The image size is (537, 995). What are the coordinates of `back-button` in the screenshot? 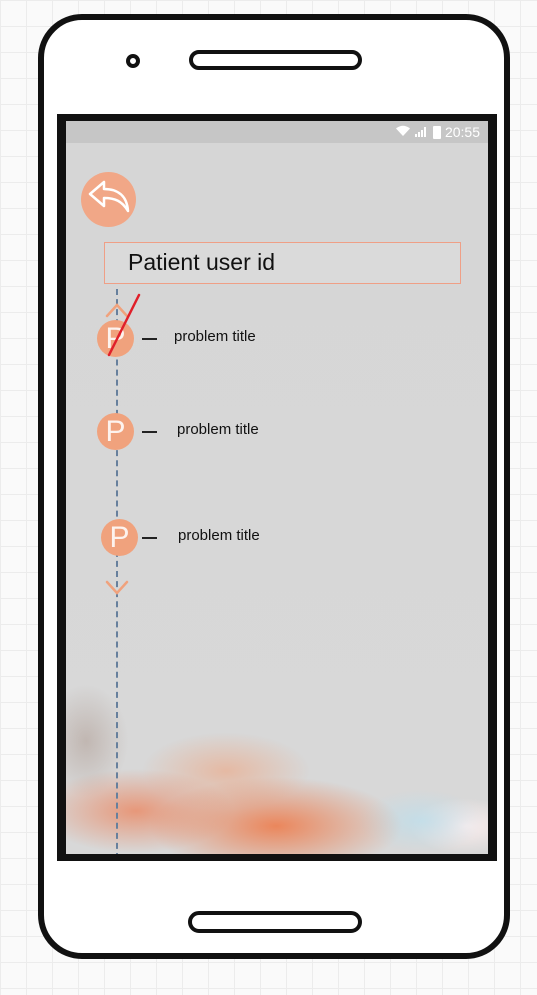 It's located at (108, 199).